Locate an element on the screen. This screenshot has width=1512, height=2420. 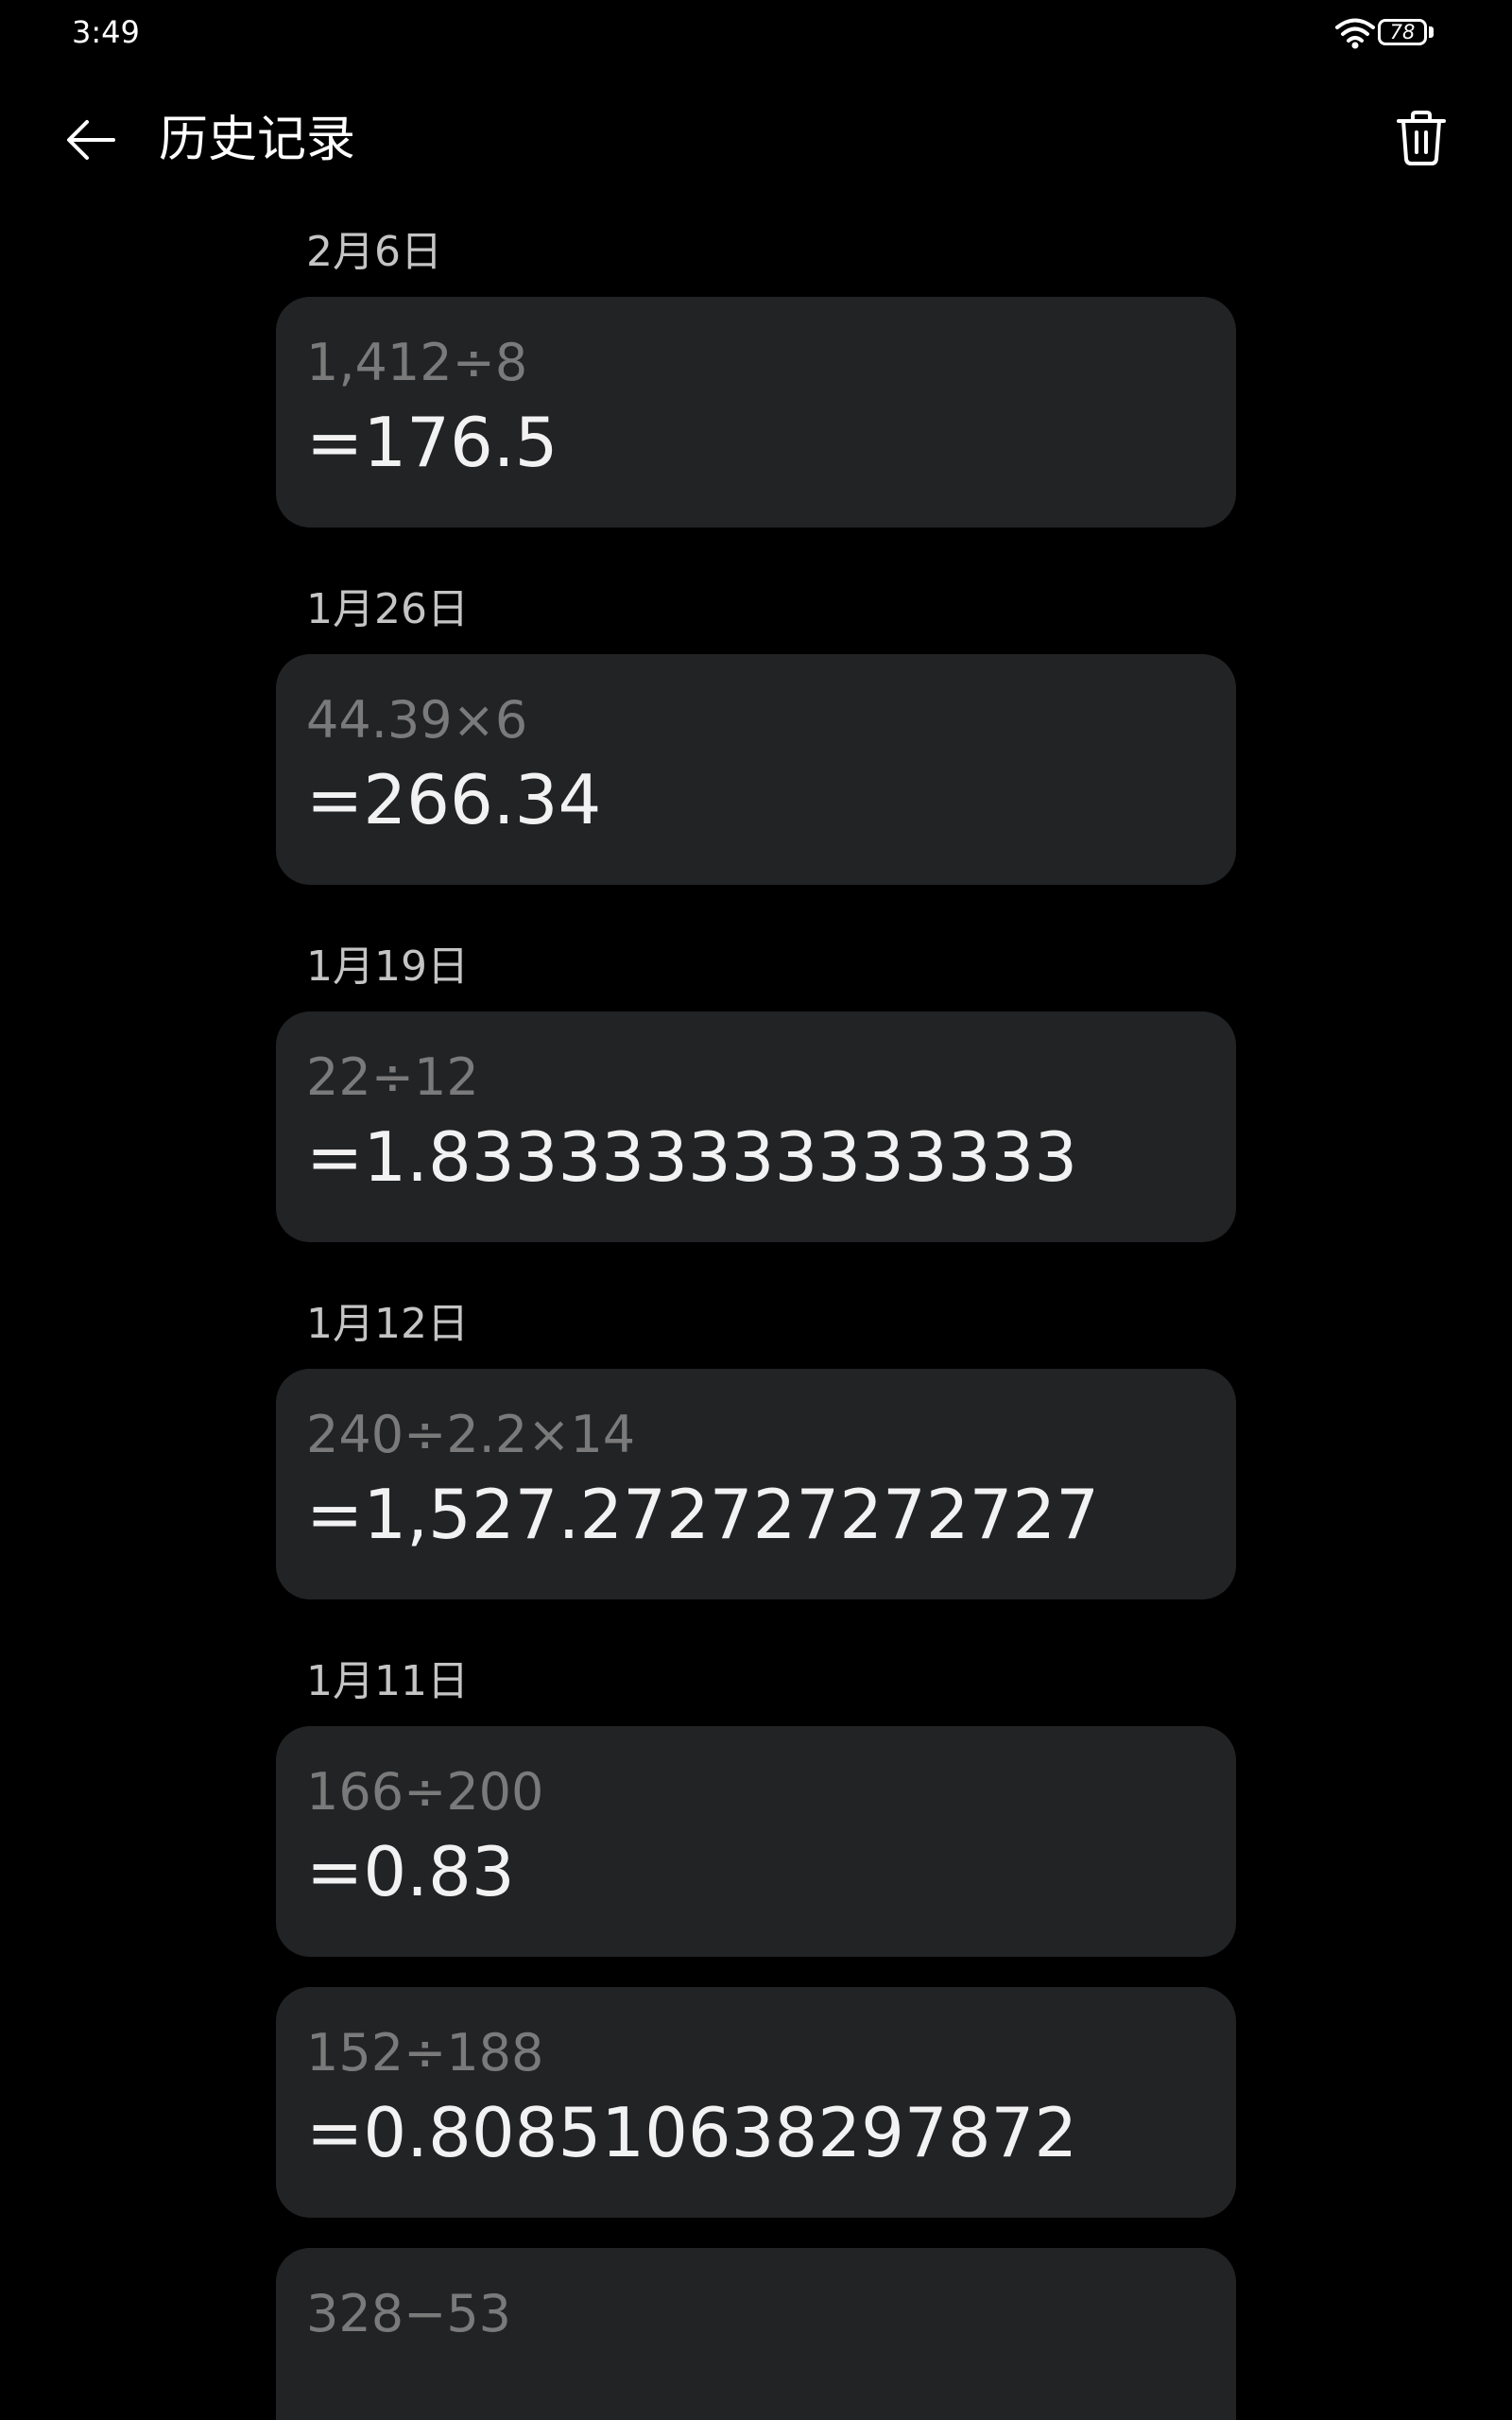
history-record: 166÷200 =0.83 is located at coordinates (756, 1841).